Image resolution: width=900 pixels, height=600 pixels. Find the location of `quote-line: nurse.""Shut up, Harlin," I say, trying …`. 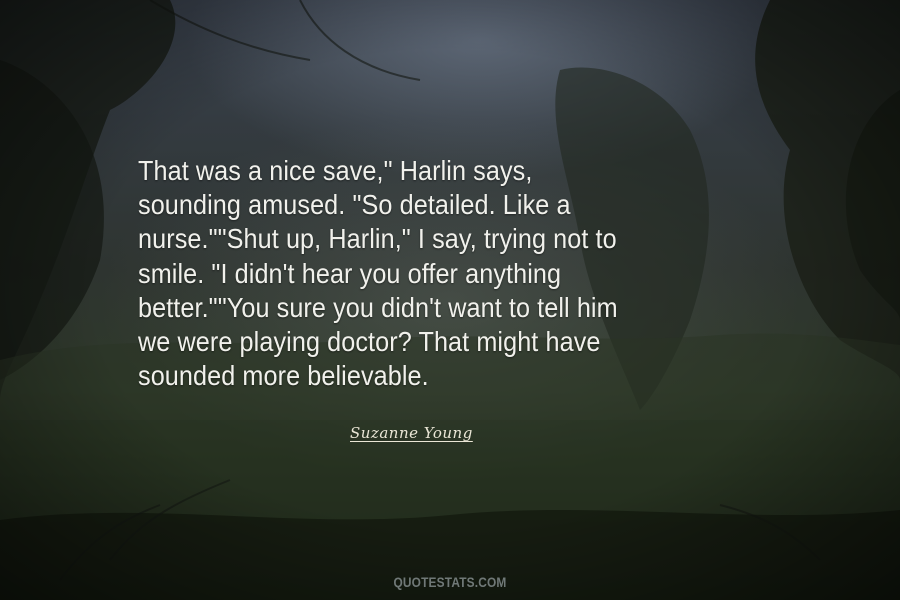

quote-line: nurse.""Shut up, Harlin," I say, trying … is located at coordinates (377, 239).